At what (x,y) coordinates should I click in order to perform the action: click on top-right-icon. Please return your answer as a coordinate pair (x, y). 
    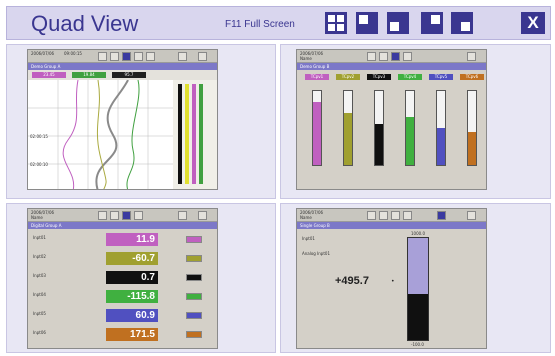
    Looking at the image, I should click on (435, 19).